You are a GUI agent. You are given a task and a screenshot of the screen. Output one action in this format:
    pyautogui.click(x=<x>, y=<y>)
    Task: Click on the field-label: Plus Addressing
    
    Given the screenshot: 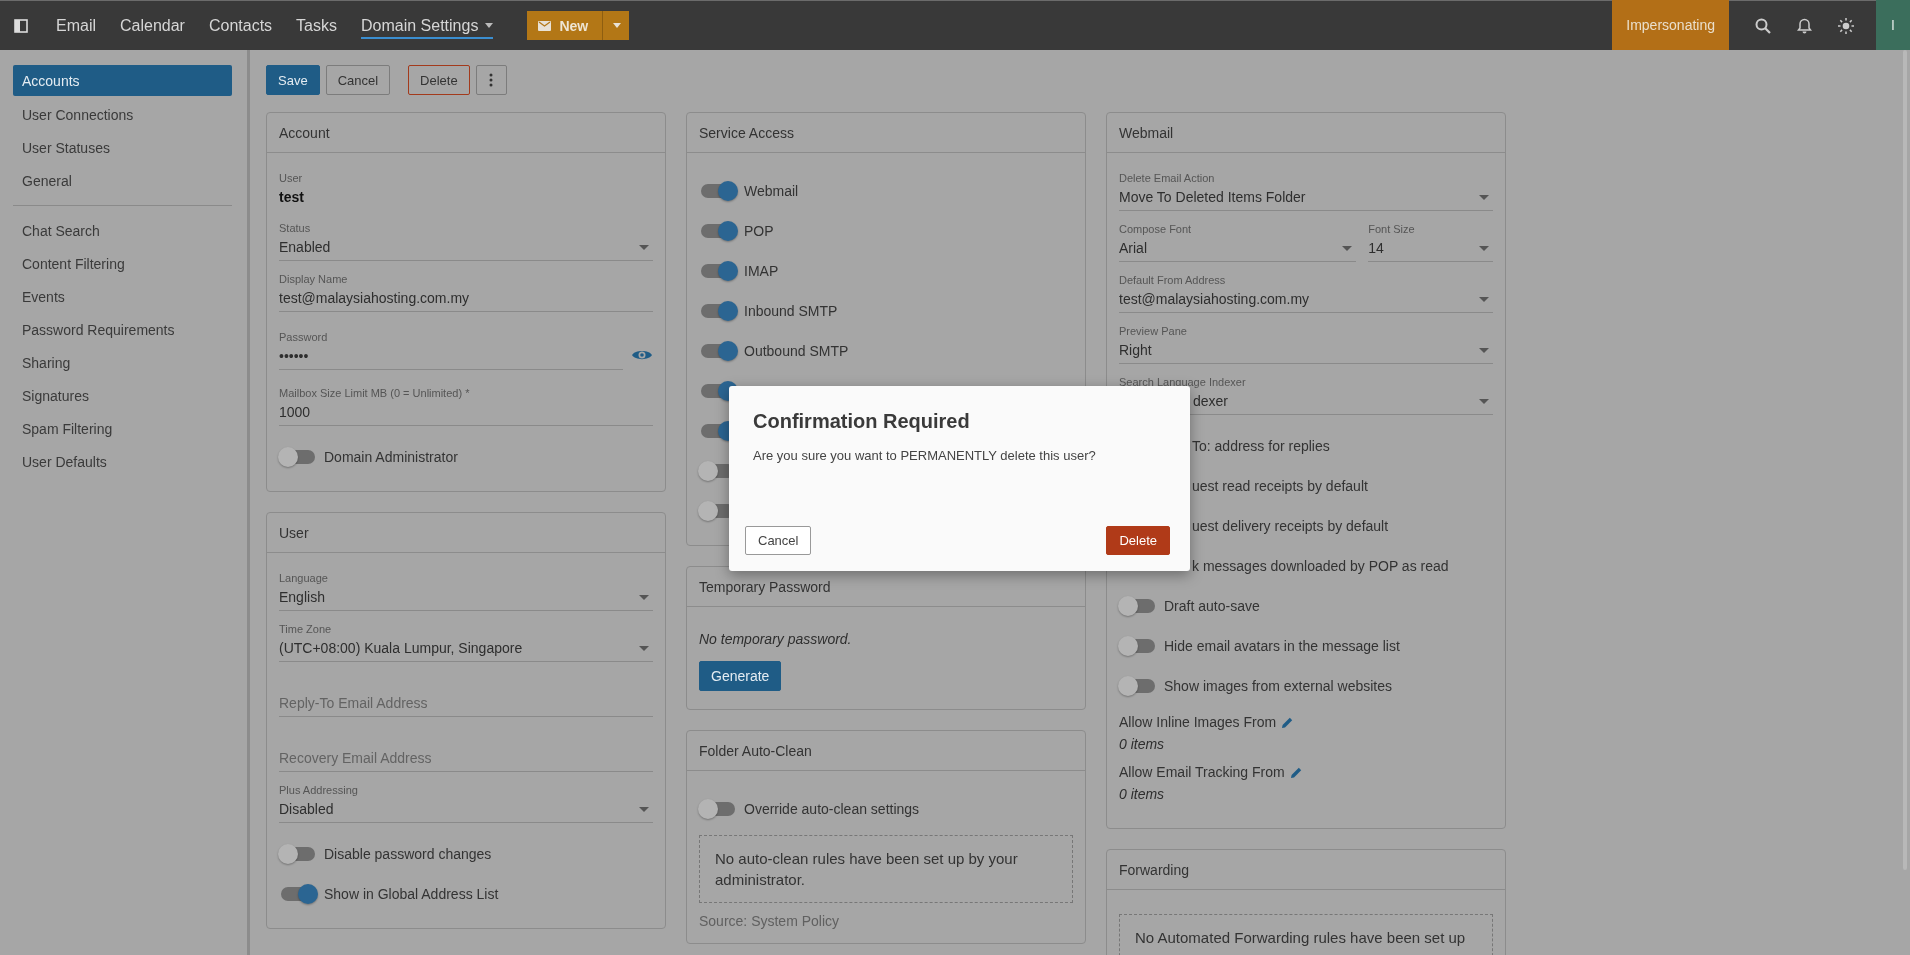 What is the action you would take?
    pyautogui.click(x=319, y=790)
    